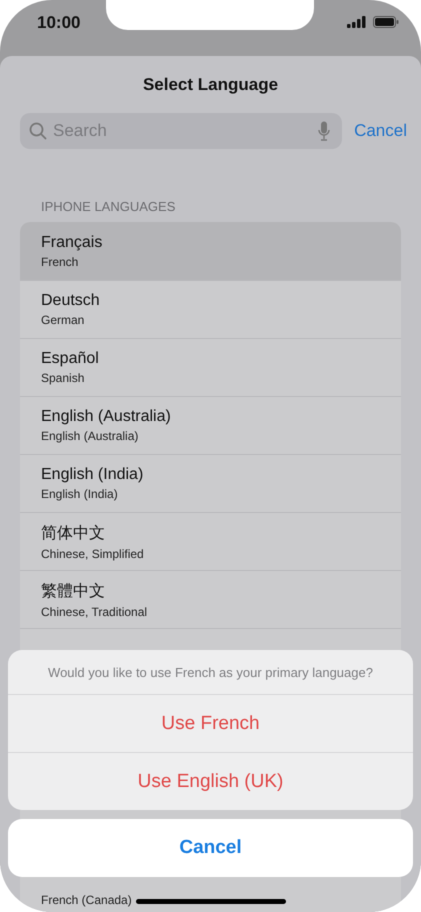 The height and width of the screenshot is (912, 421). Describe the element at coordinates (210, 309) in the screenshot. I see `language-row: Deutsch German` at that location.